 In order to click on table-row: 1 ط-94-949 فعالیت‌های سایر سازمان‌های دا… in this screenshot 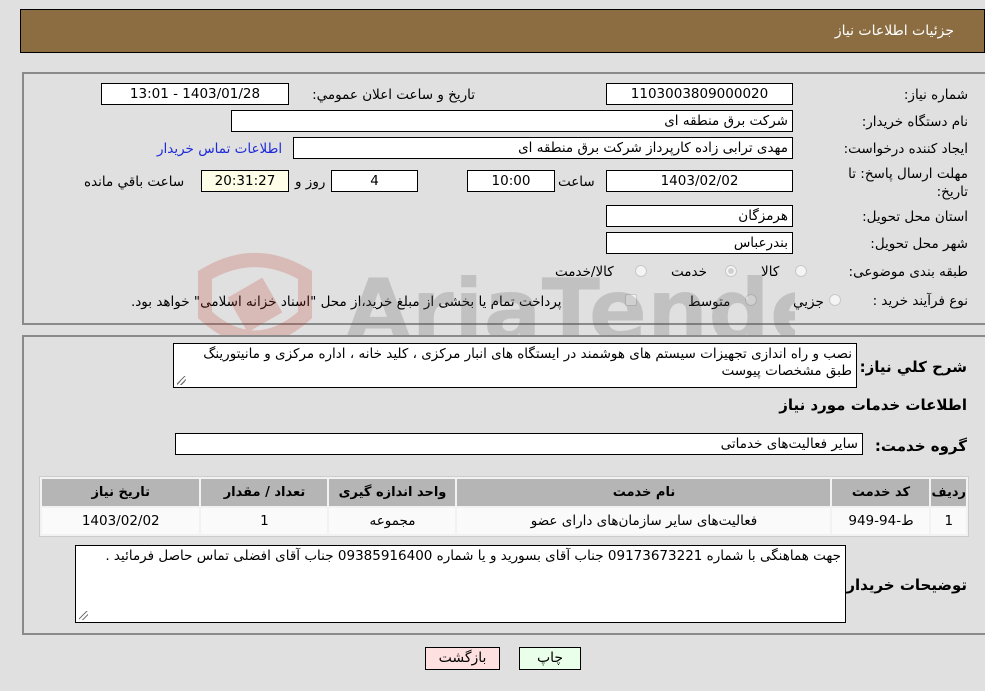, I will do `click(504, 521)`.